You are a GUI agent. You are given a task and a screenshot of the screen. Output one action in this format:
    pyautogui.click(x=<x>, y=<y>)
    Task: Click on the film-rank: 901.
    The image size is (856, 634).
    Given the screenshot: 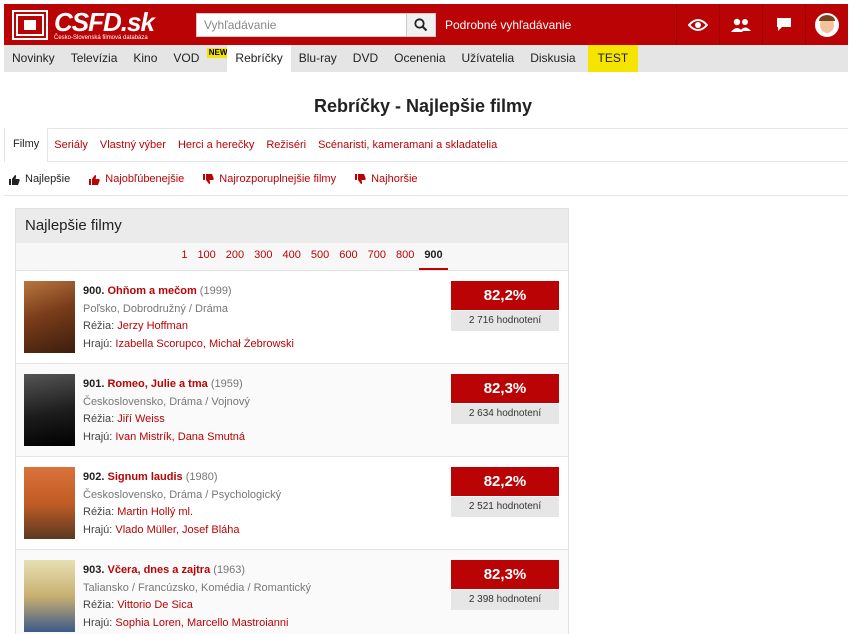 What is the action you would take?
    pyautogui.click(x=94, y=384)
    